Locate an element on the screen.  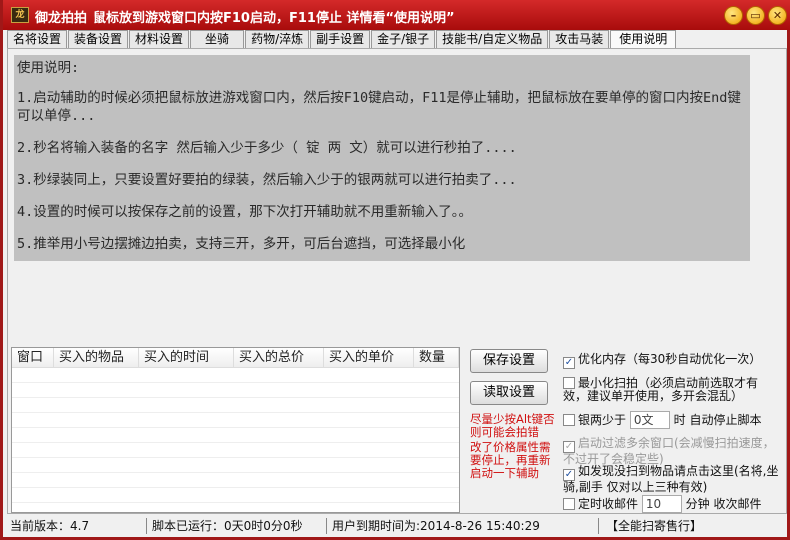
option-label: 最小化扫拍（必须启动前选取才有效，建议单开使用，多开会混乱） is located at coordinates (661, 389).